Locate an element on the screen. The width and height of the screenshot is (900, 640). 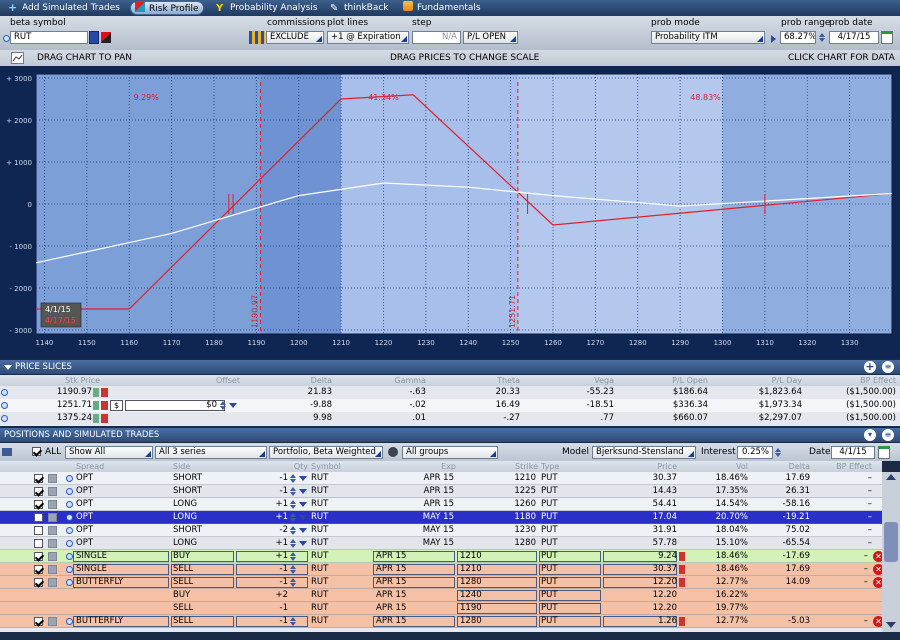
price-slices-header: PRICE SLICES + ≡ is located at coordinates (450, 367).